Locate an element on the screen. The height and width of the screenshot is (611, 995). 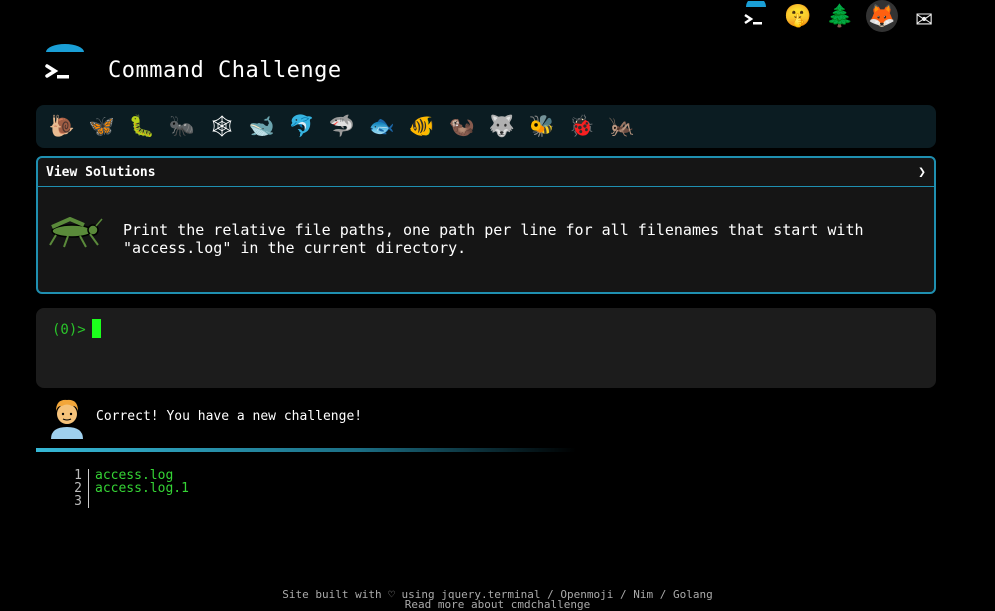
status-message: Correct! You have a new challenge! is located at coordinates (229, 416).